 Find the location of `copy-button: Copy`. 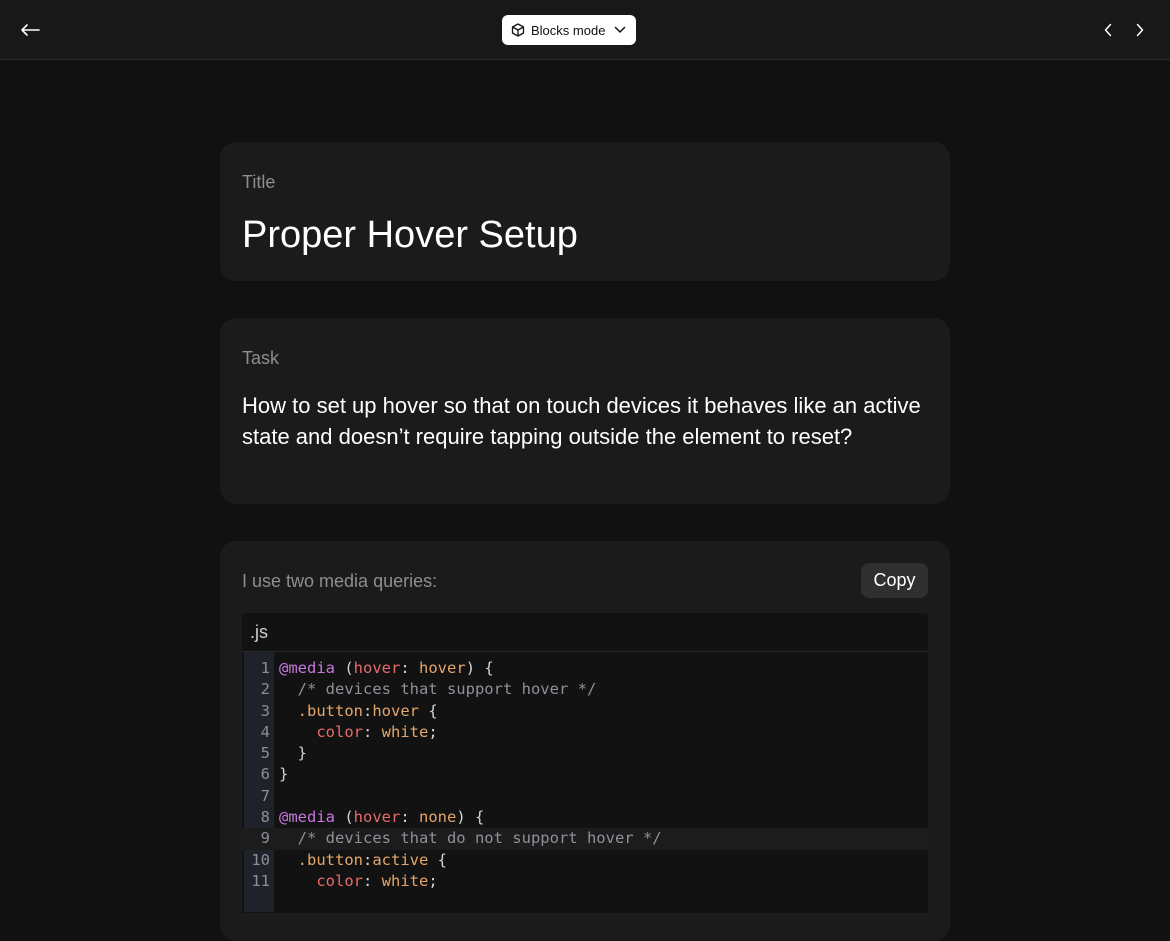

copy-button: Copy is located at coordinates (894, 580).